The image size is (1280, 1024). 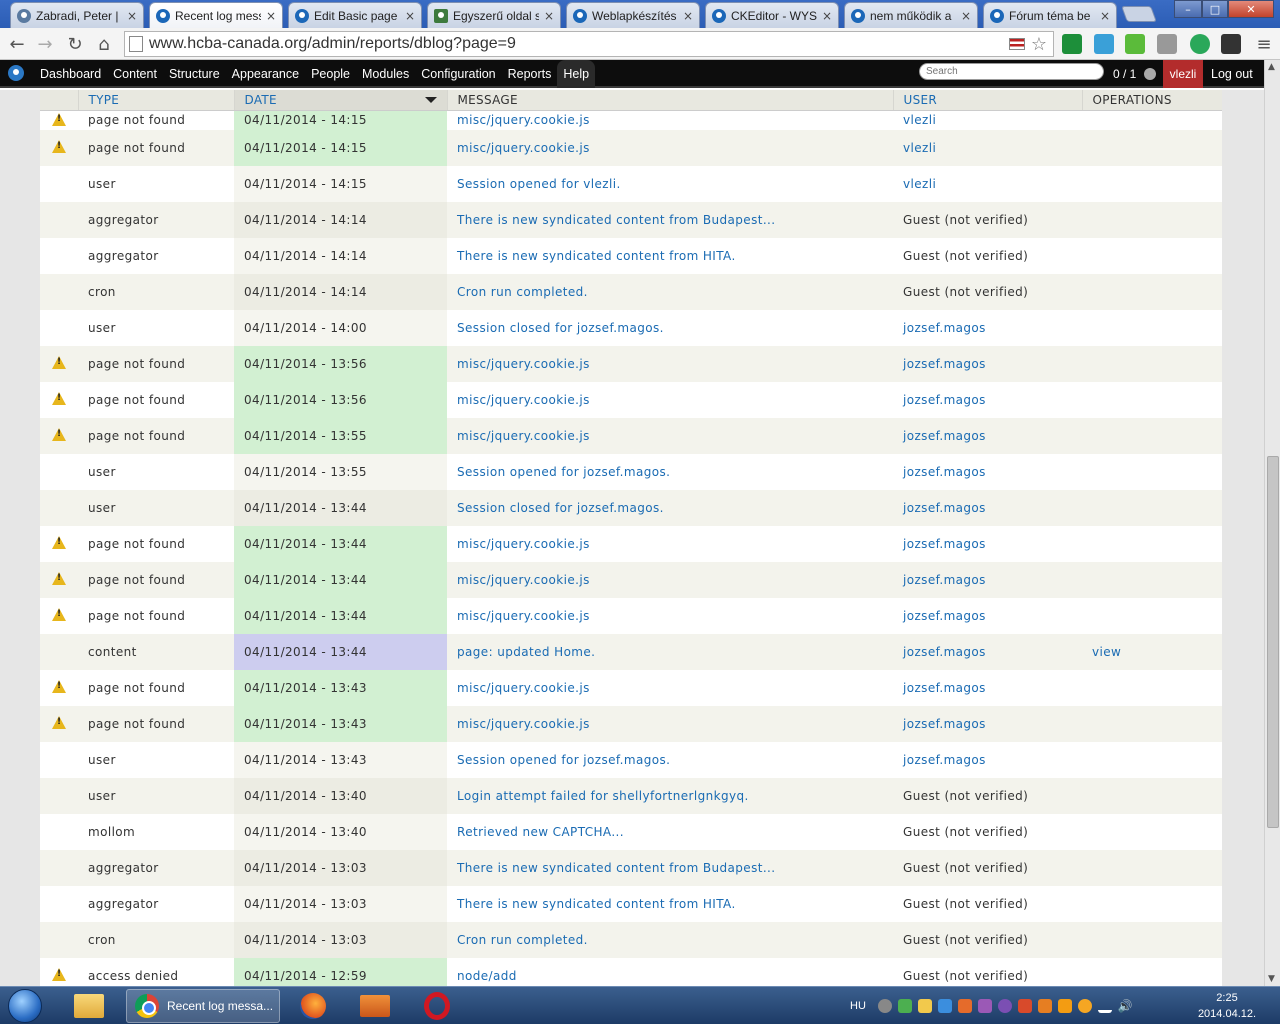 What do you see at coordinates (1139, 14) in the screenshot?
I see `new-tab-button` at bounding box center [1139, 14].